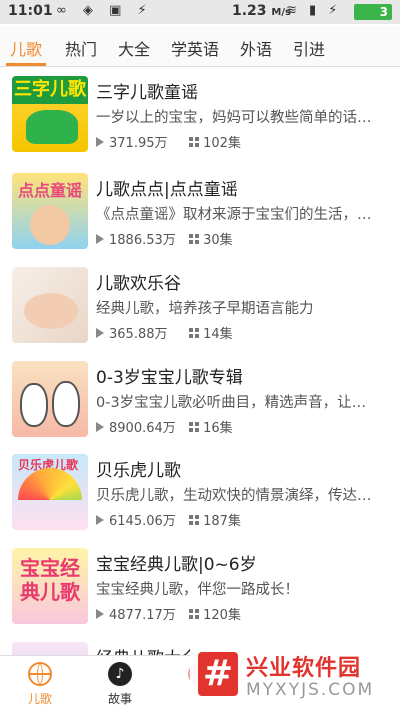 The height and width of the screenshot is (712, 400). What do you see at coordinates (50, 580) in the screenshot?
I see `thumbnail-label: 宝宝经典儿歌` at bounding box center [50, 580].